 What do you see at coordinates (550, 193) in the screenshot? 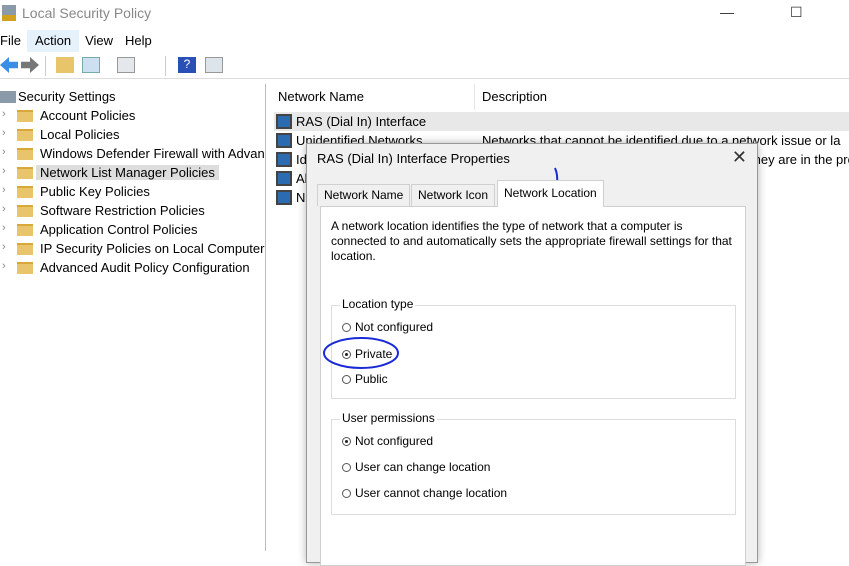
I see `tab-network-location: Network Location` at bounding box center [550, 193].